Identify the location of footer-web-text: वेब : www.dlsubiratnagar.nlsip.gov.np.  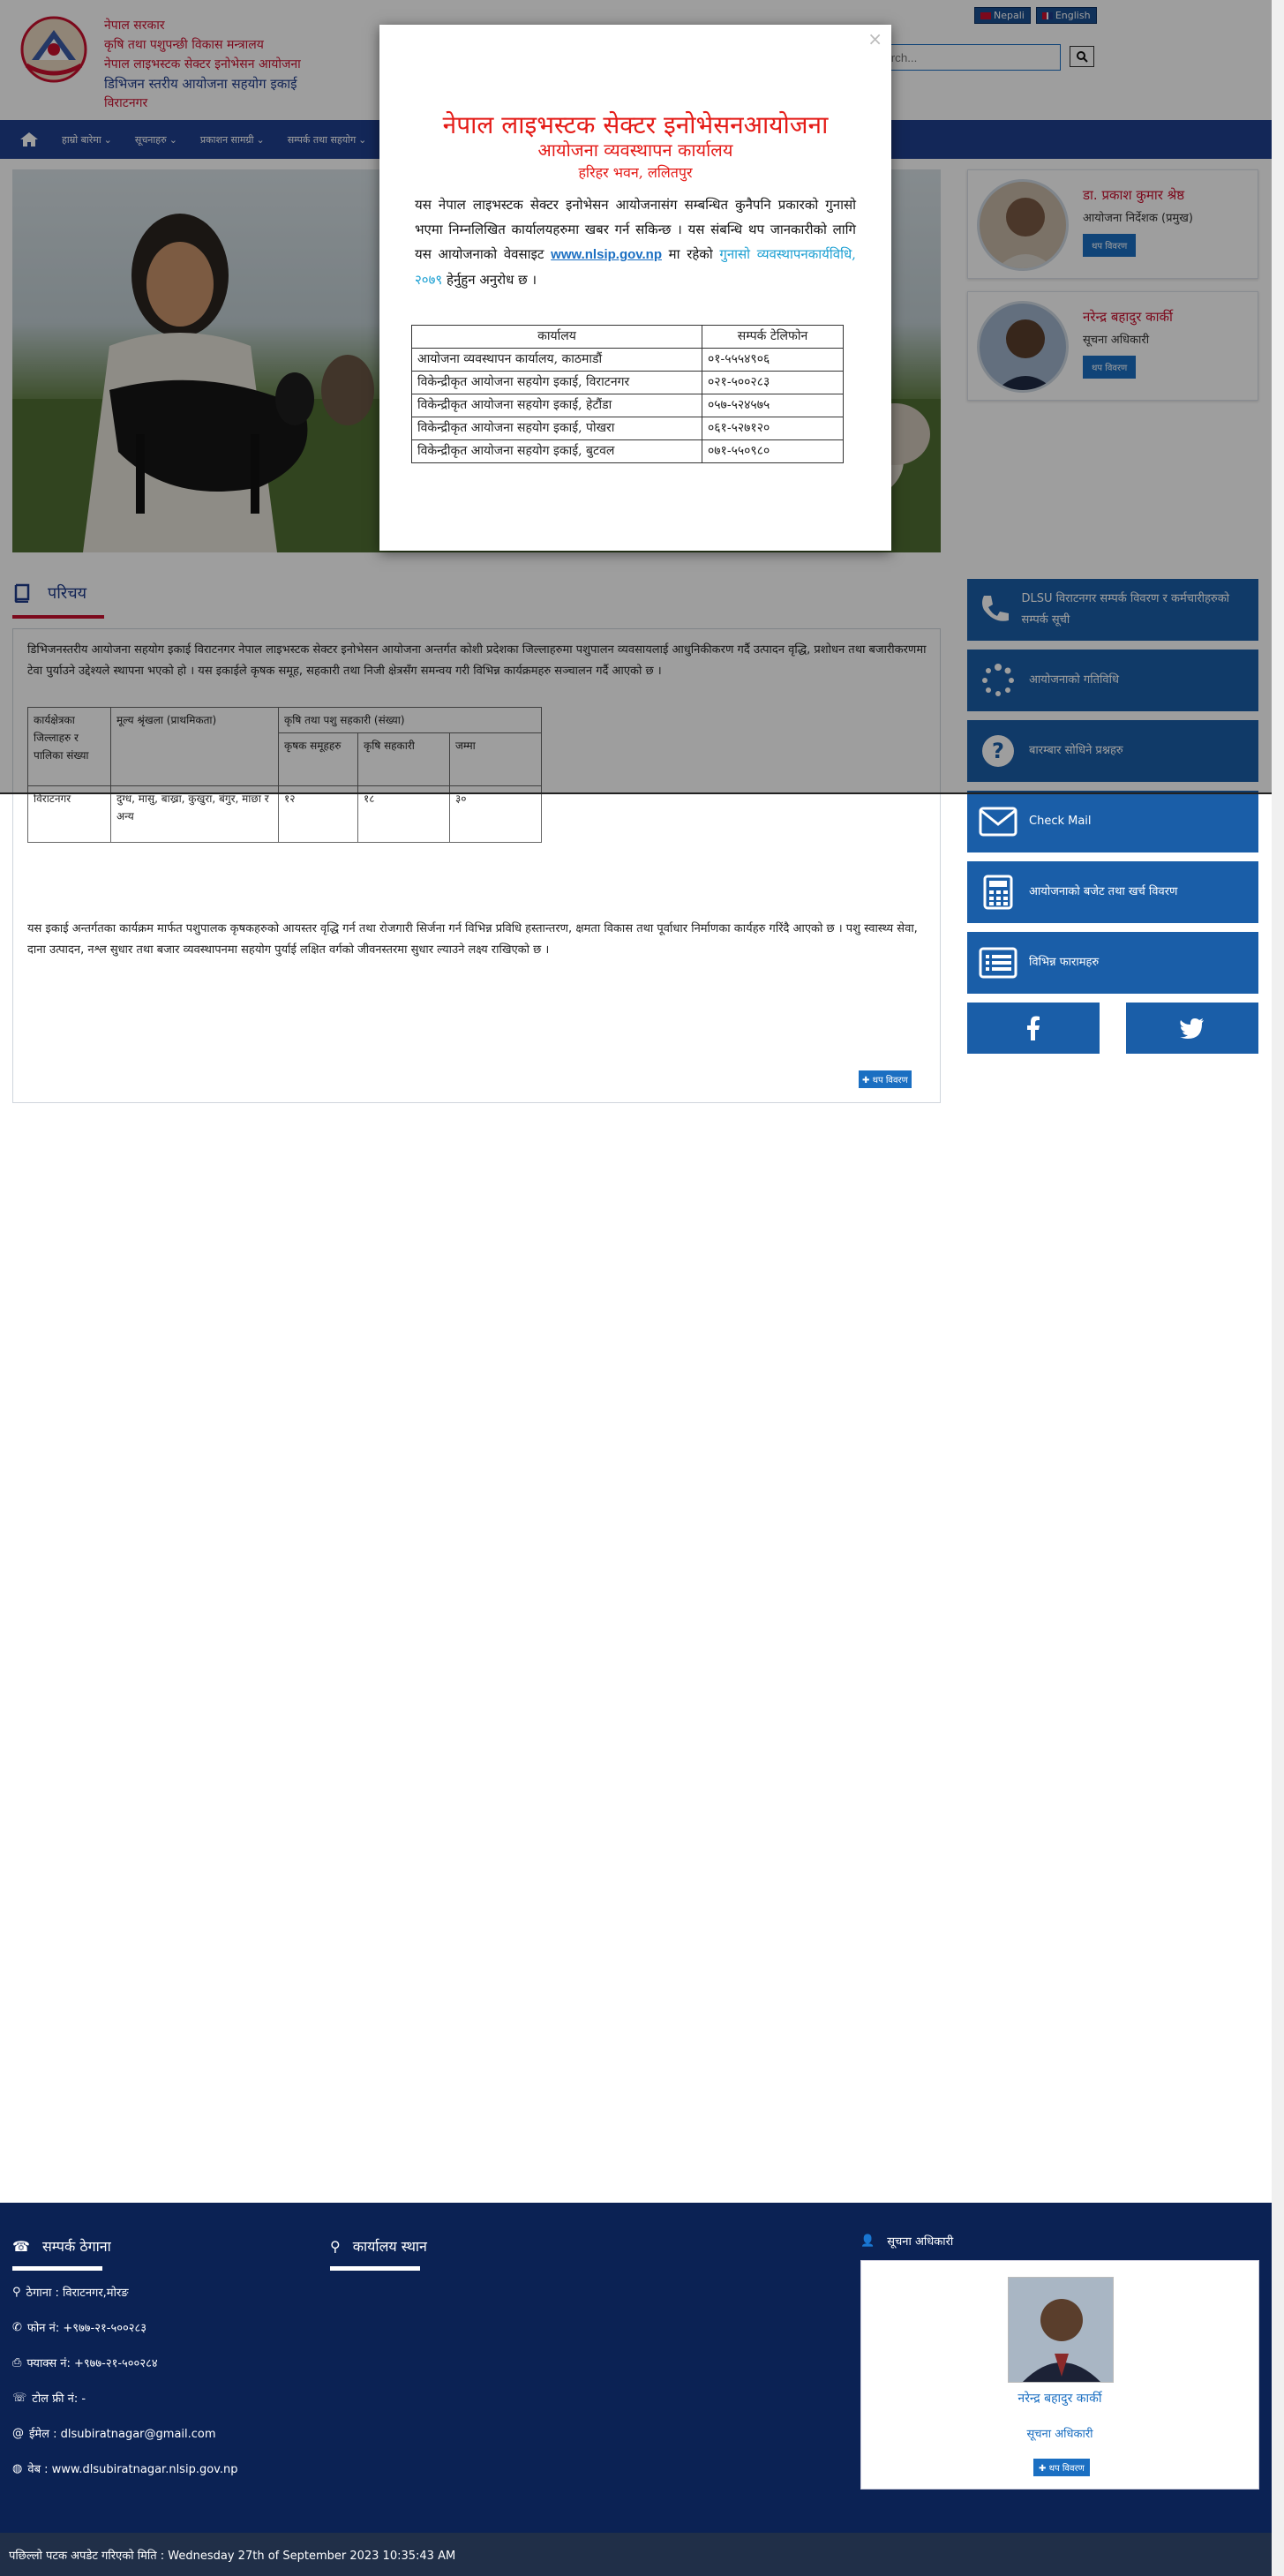
(132, 2469).